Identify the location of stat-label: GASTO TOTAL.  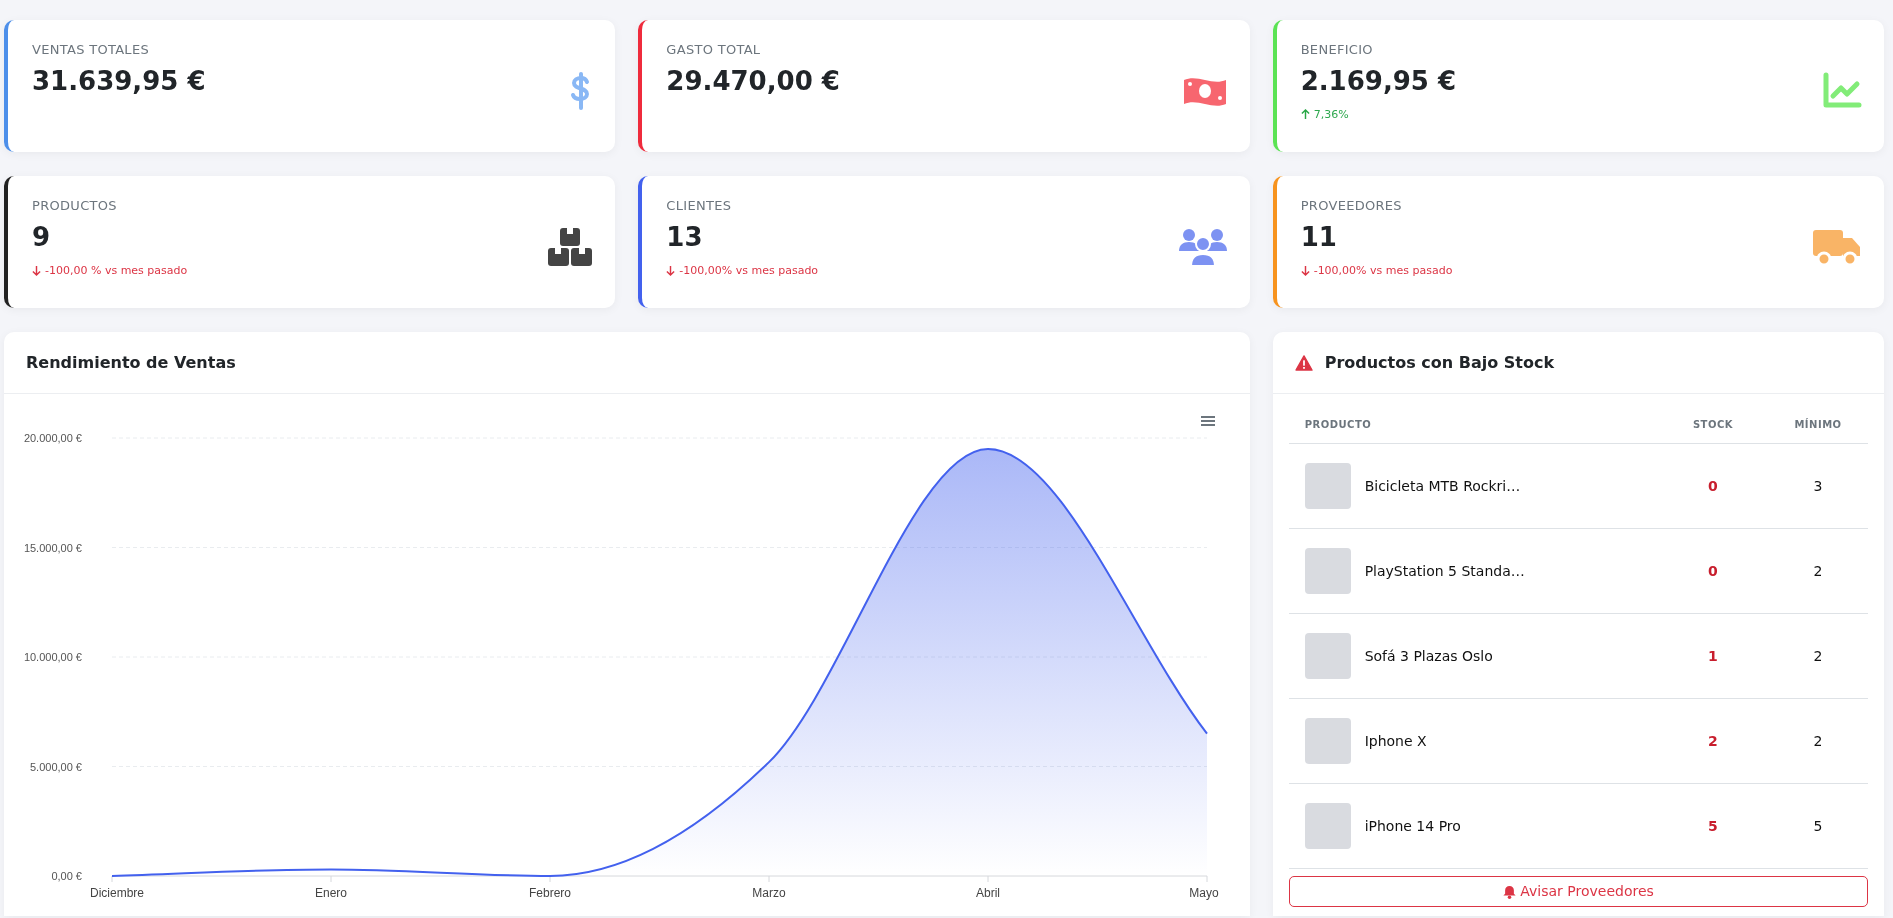
(714, 50).